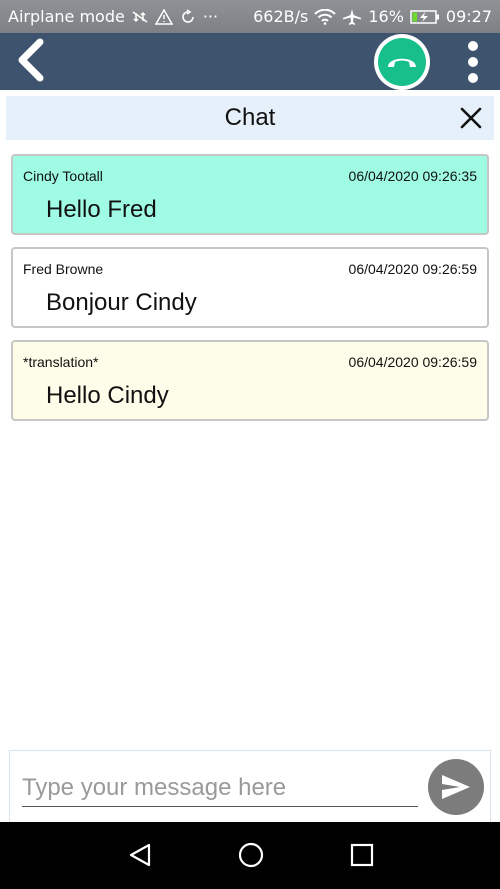  I want to click on airplane-mode-label: Airplane mode, so click(66, 16).